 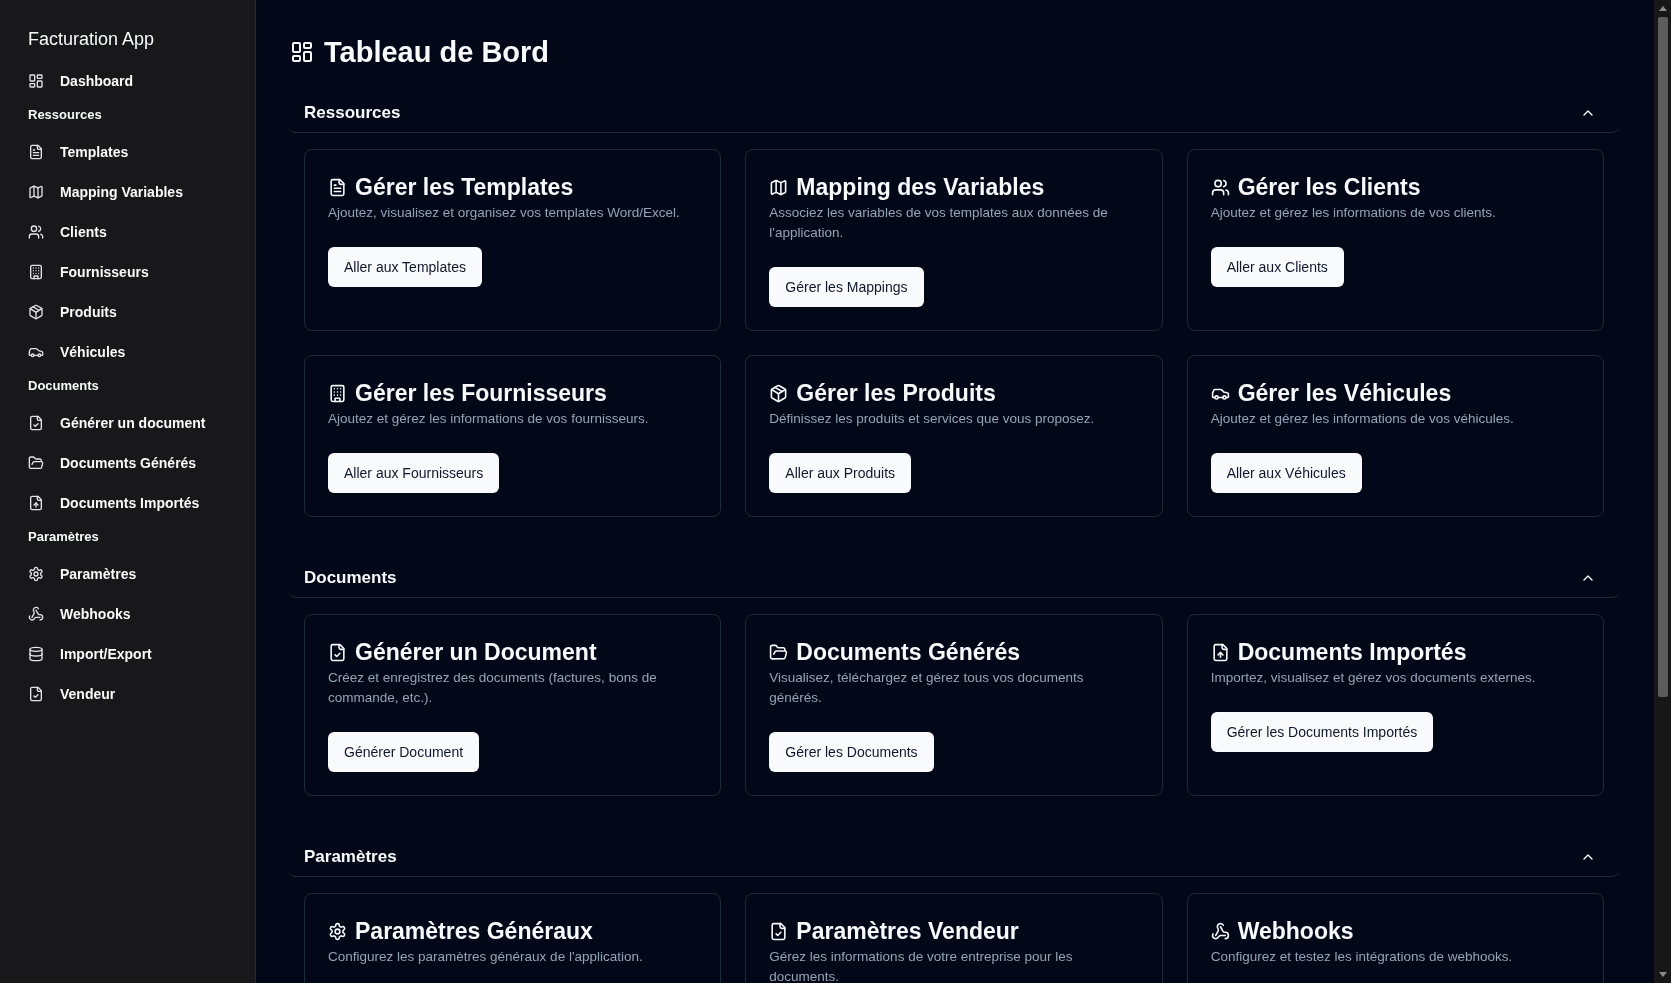 I want to click on card-title: Mapping des Variables, so click(x=920, y=187).